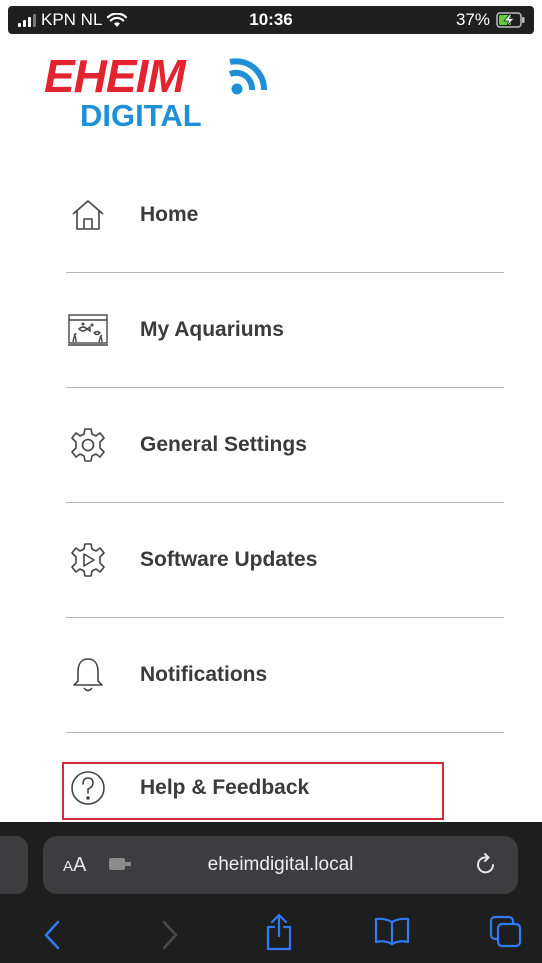 The image size is (542, 963). Describe the element at coordinates (285, 330) in the screenshot. I see `menu-item-my-aquariums: My Aquariums` at that location.